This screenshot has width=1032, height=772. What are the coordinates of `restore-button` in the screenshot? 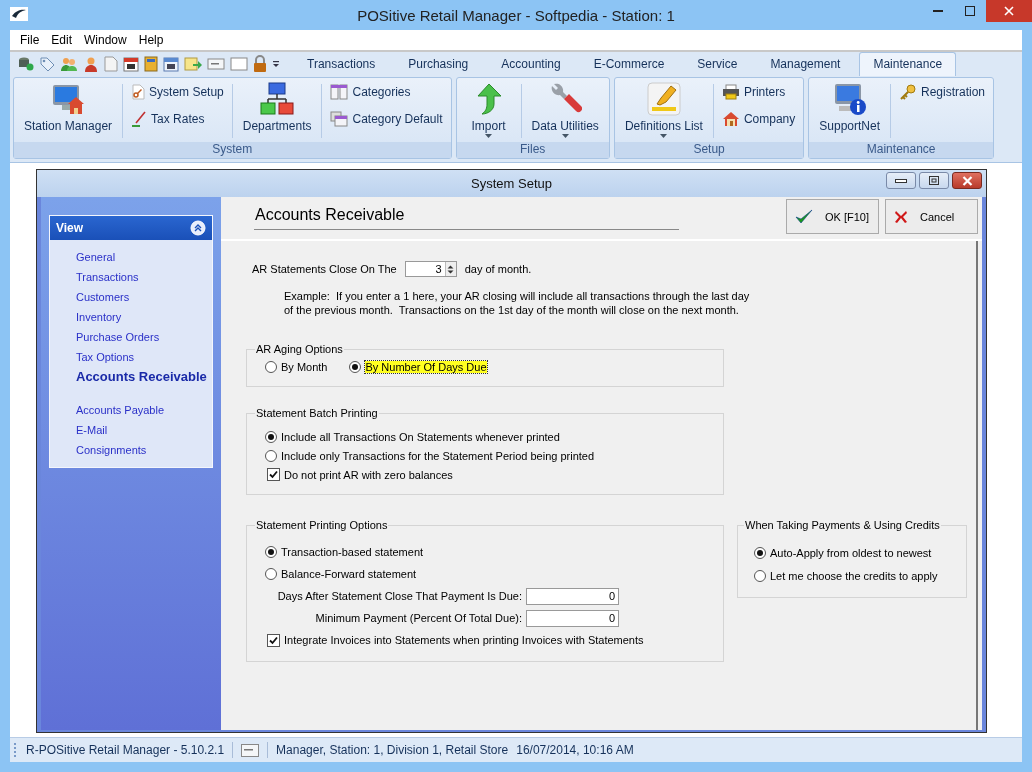 It's located at (934, 180).